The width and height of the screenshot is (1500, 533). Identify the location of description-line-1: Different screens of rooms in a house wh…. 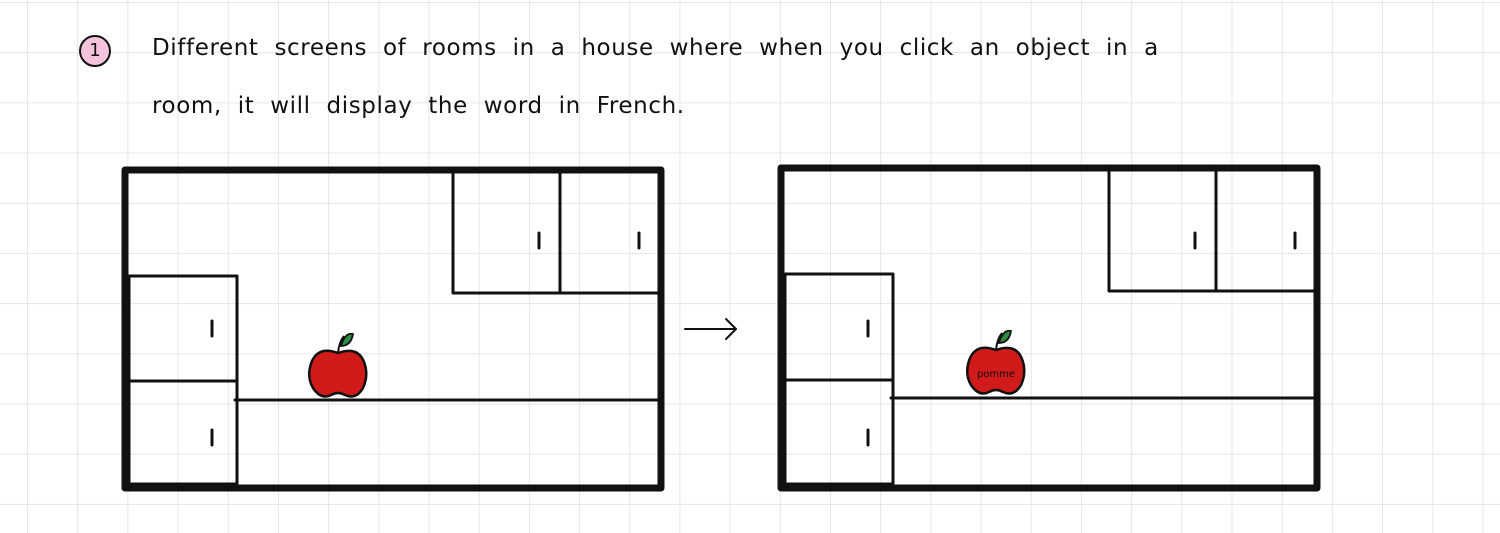
(655, 48).